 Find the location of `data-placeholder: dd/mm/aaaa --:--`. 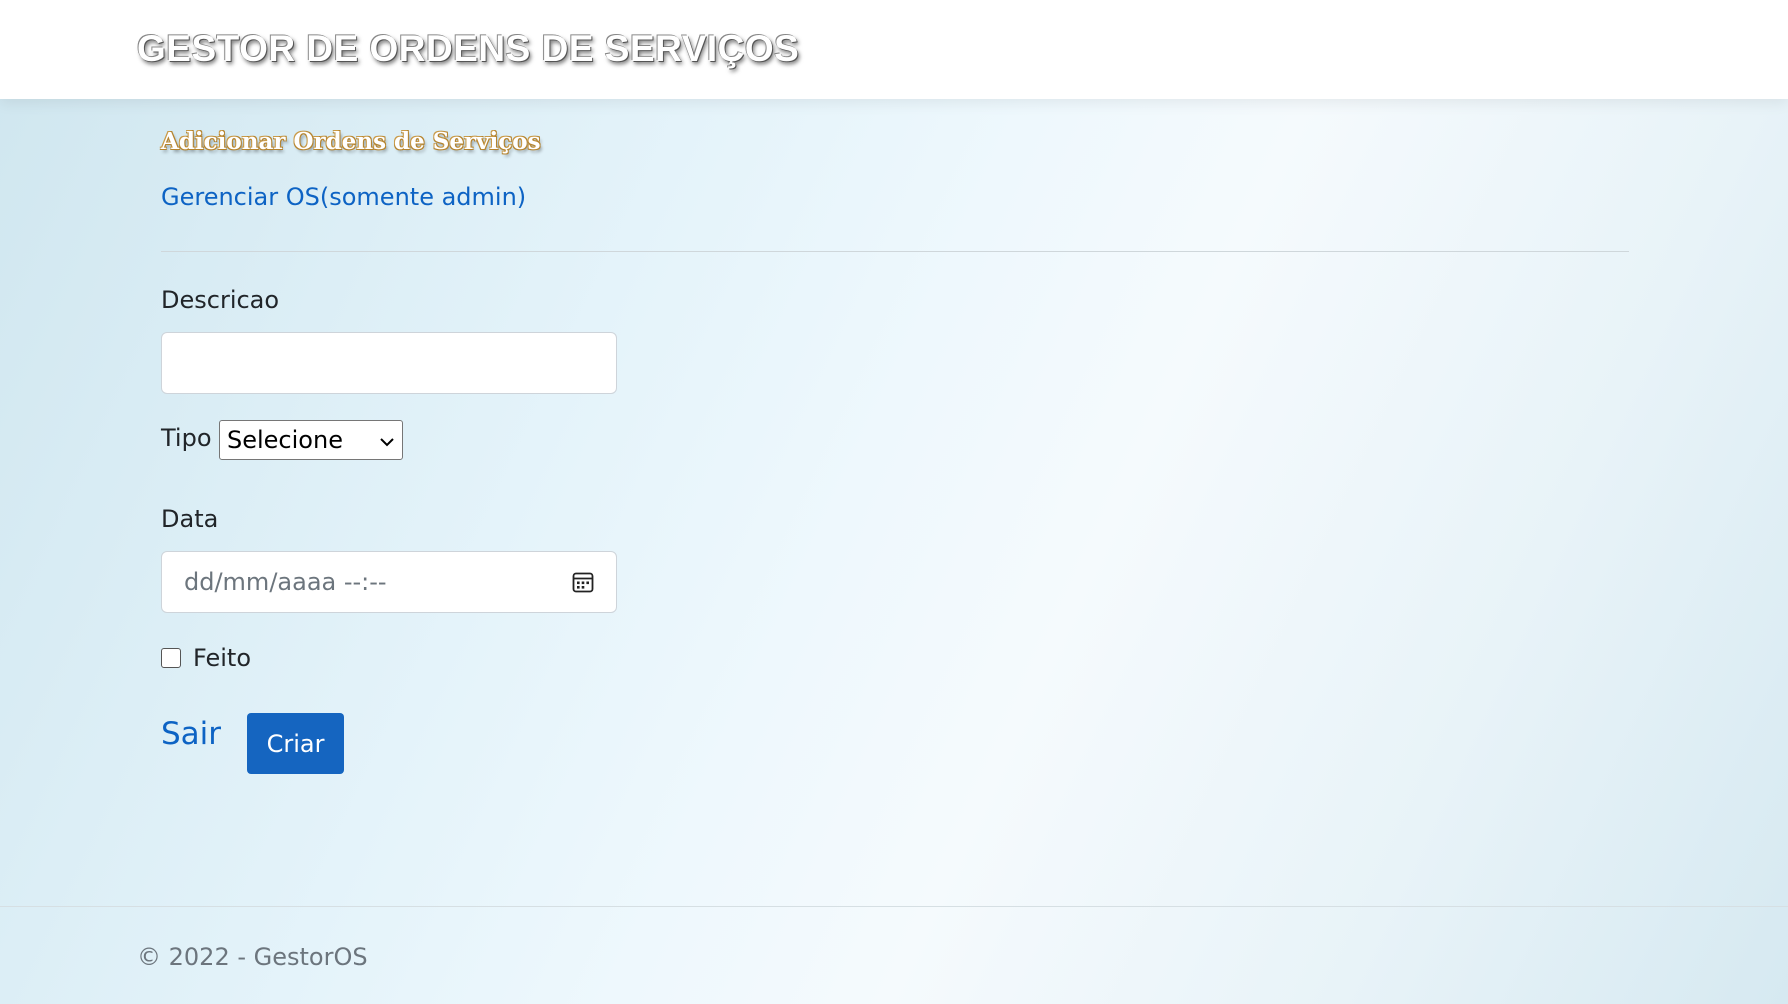

data-placeholder: dd/mm/aaaa --:-- is located at coordinates (285, 582).